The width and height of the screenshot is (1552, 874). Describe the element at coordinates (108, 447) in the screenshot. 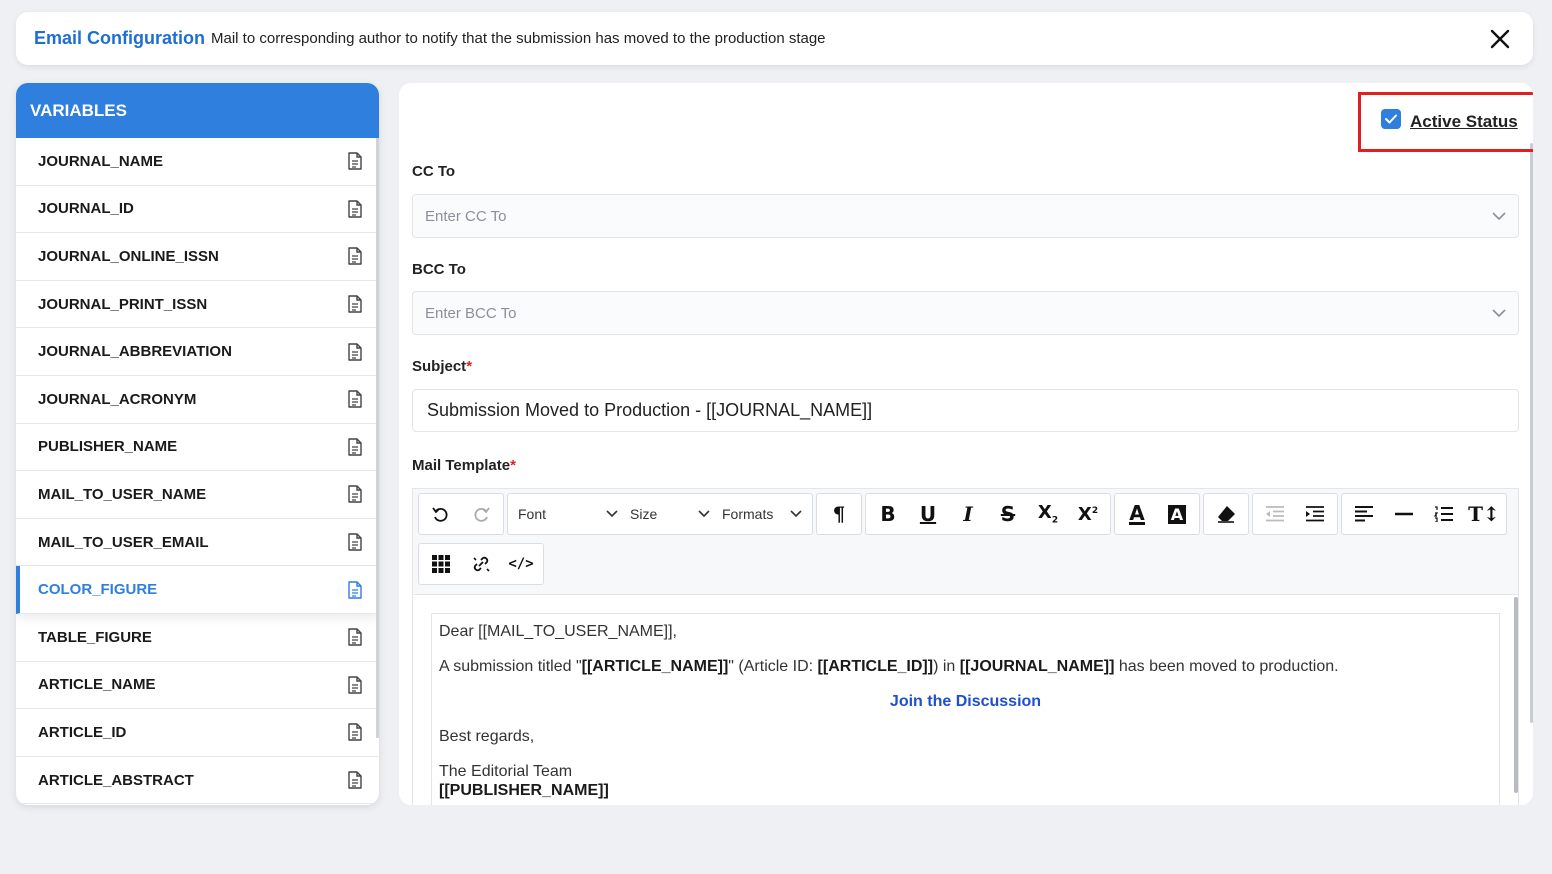

I see `variable-label: PUBLISHER_NAME` at that location.